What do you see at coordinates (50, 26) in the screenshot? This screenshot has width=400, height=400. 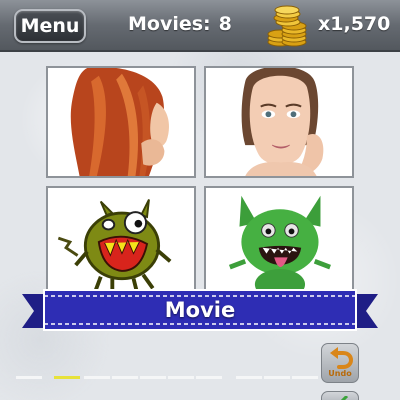 I see `menu-button: Menu` at bounding box center [50, 26].